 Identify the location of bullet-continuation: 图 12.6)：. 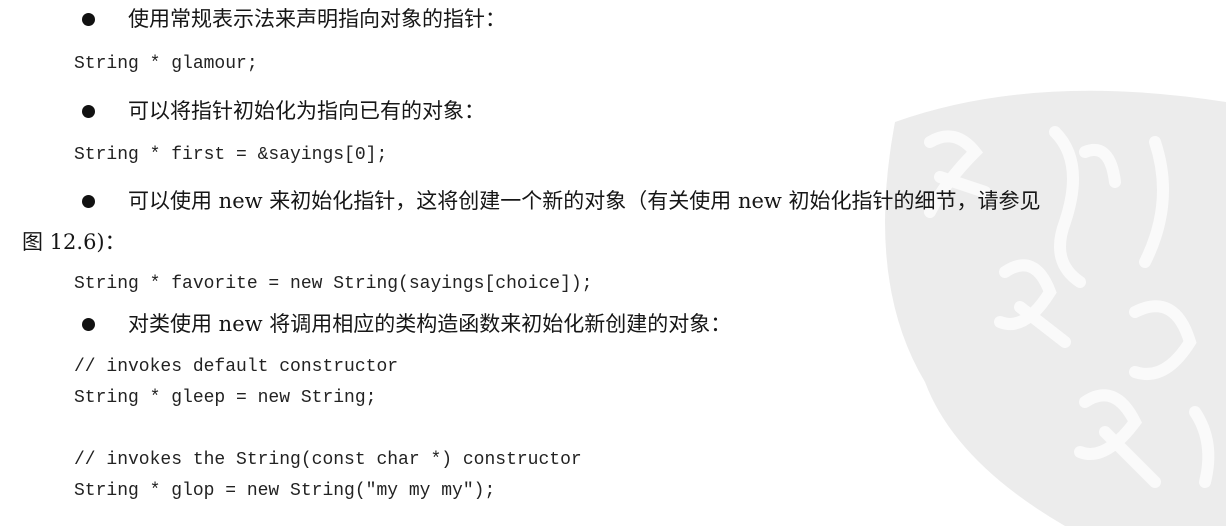
(74, 242).